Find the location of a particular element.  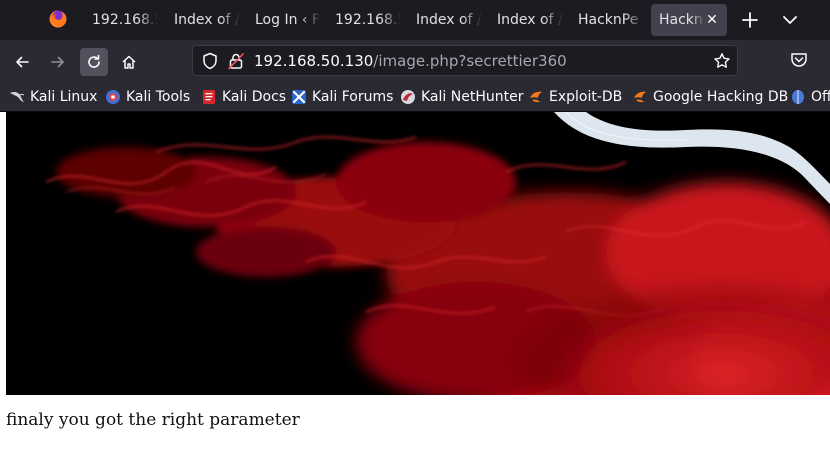

bookmark-kali-forums: Kali Forums is located at coordinates (342, 97).